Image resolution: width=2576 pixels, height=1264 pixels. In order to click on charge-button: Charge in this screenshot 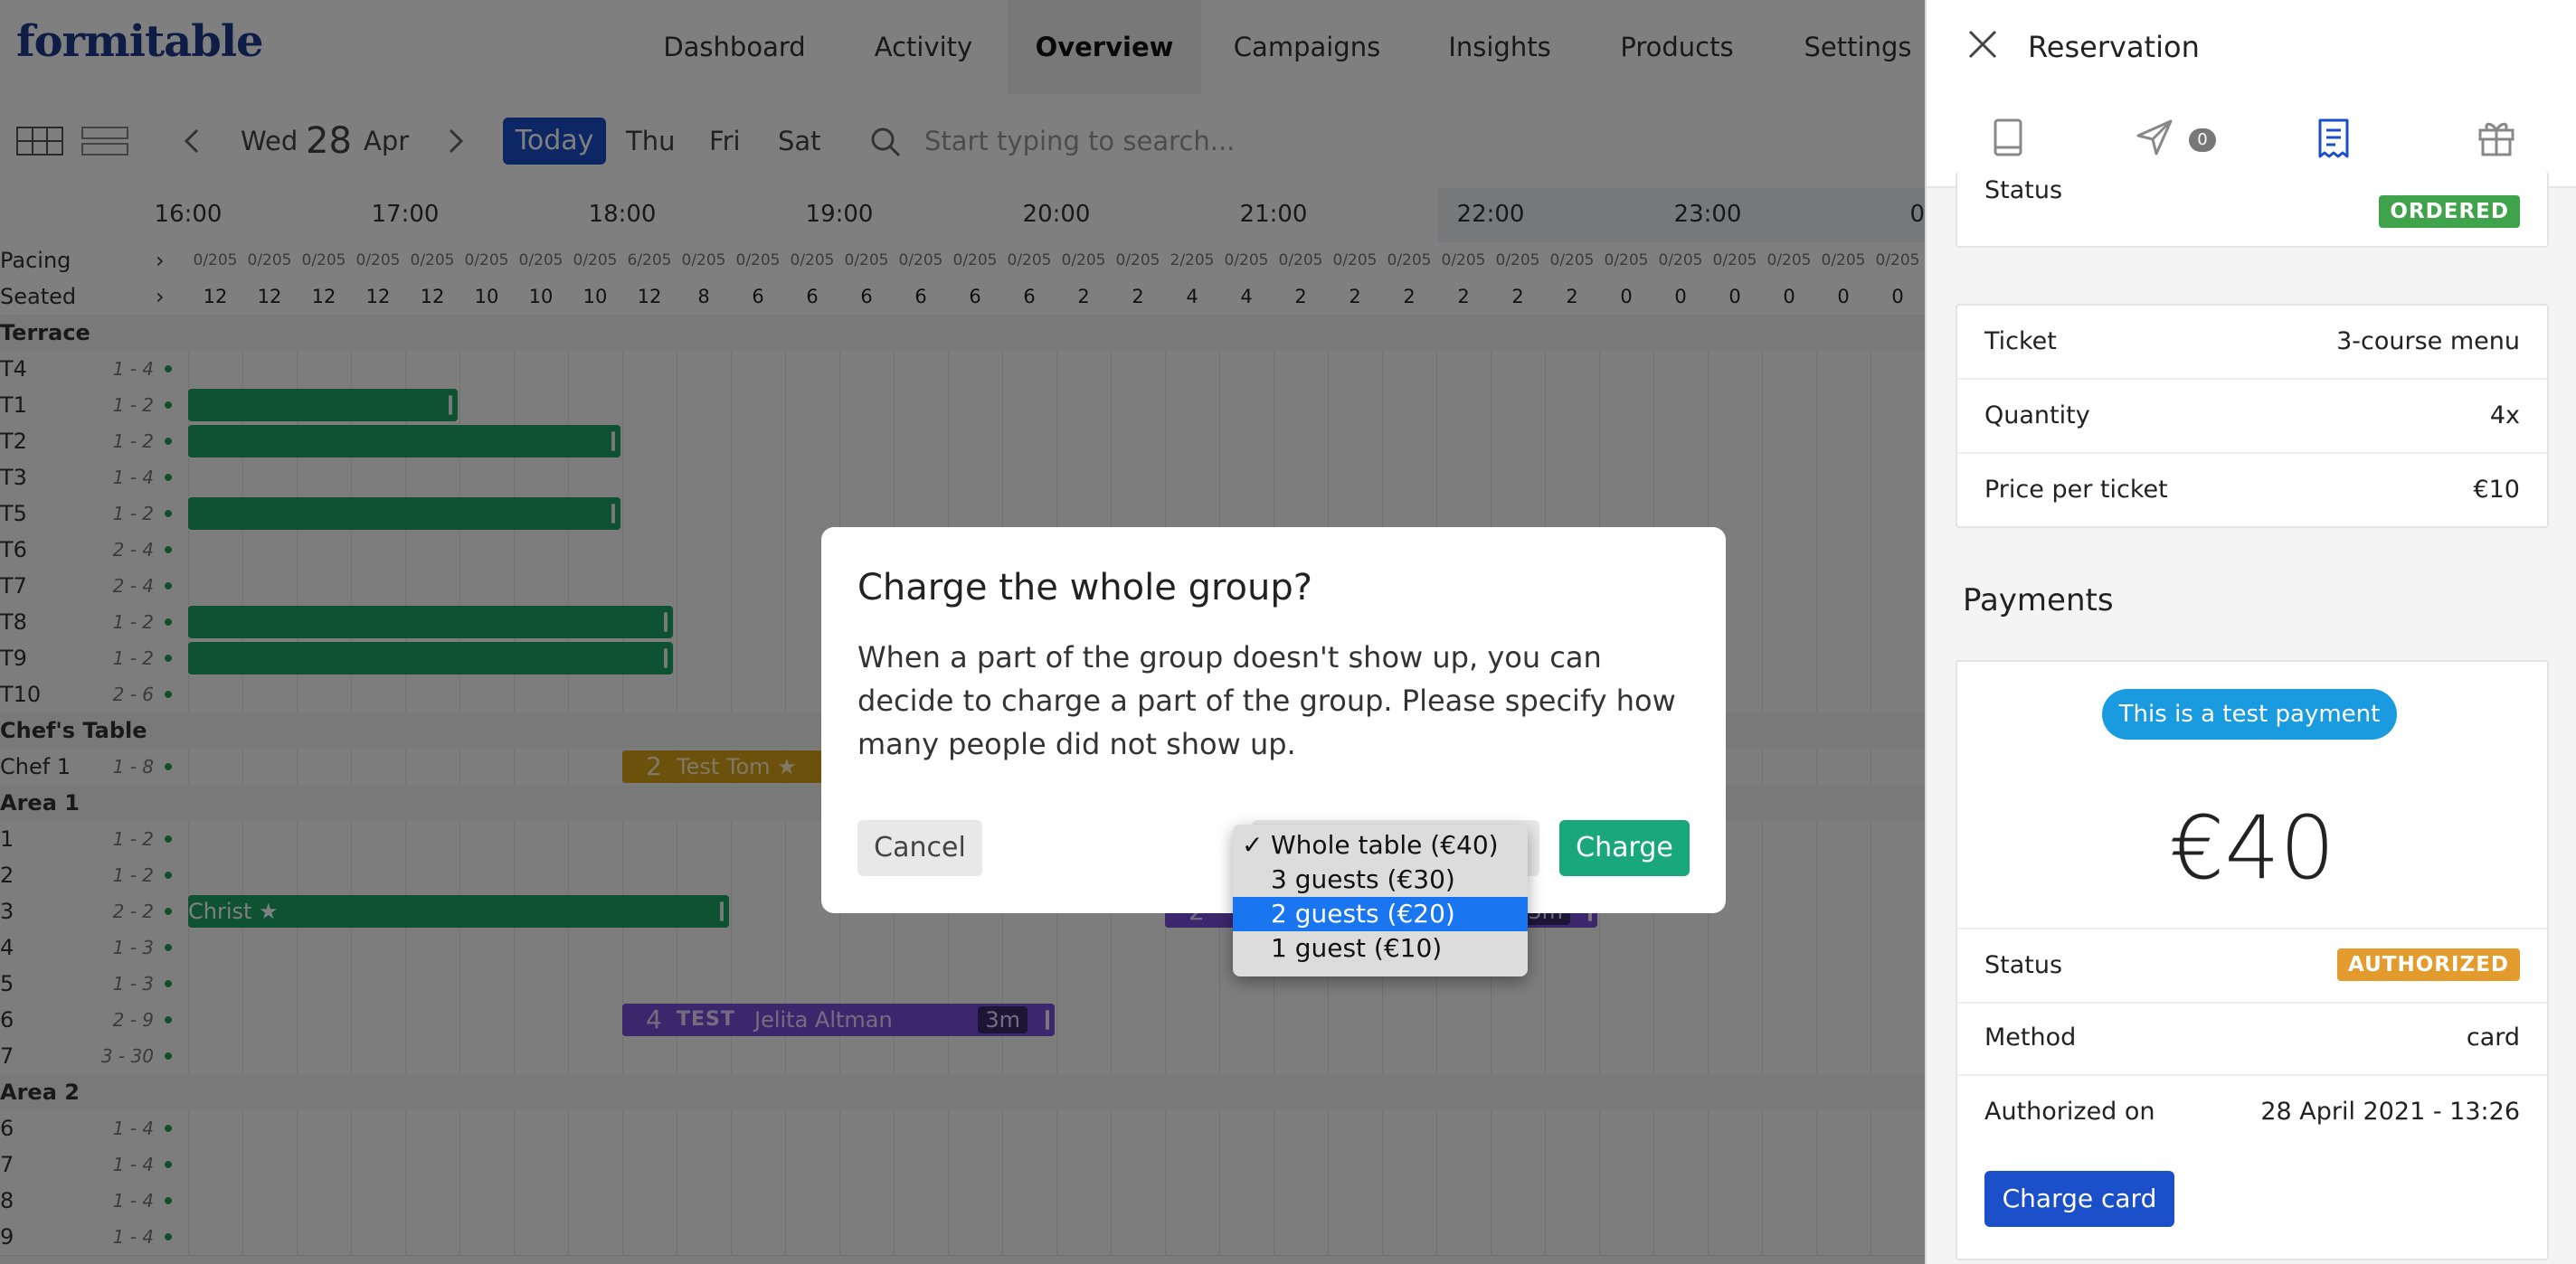, I will do `click(1625, 848)`.